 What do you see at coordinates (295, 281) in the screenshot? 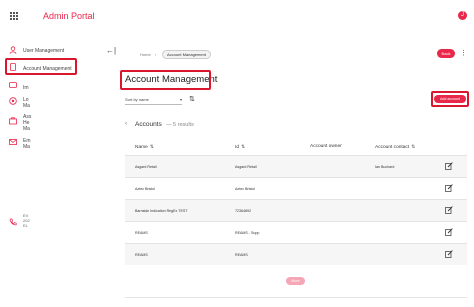
I see `load-more-button: More` at bounding box center [295, 281].